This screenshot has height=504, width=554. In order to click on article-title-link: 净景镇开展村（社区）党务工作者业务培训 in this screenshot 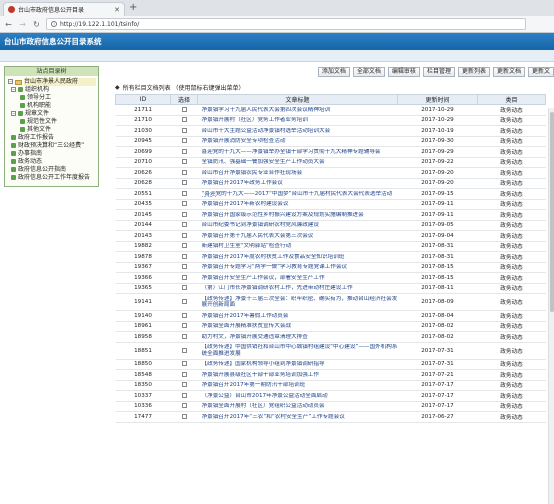, I will do `click(300, 120)`.